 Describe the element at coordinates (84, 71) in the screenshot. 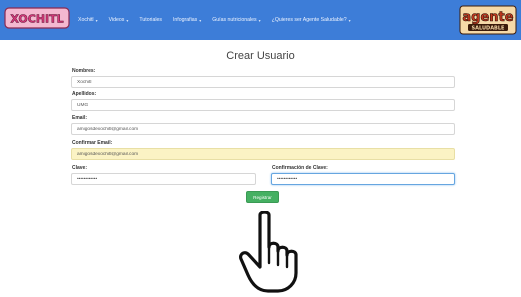

I see `nombres-label: Nombres:` at that location.